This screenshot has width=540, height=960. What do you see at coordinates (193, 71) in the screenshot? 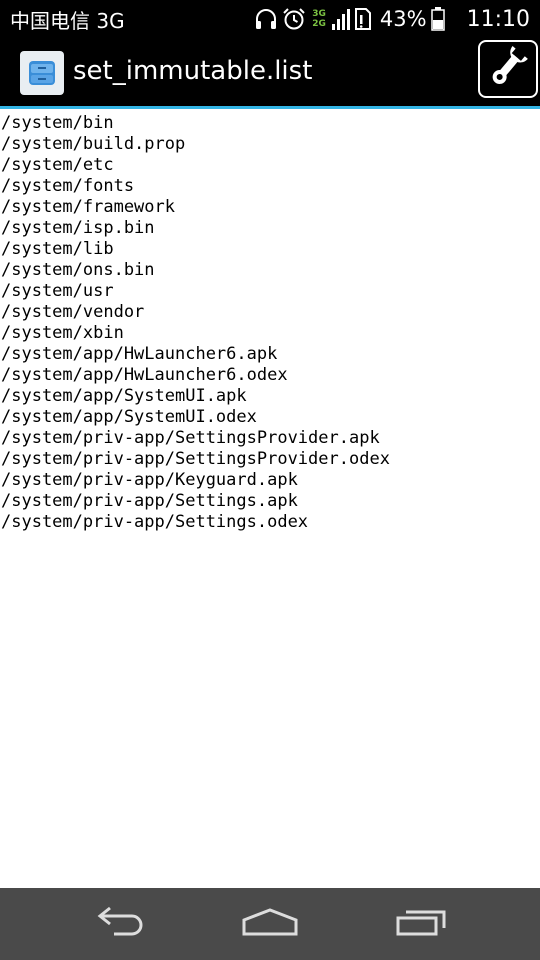
I see `page-title: set_immutable.list` at bounding box center [193, 71].